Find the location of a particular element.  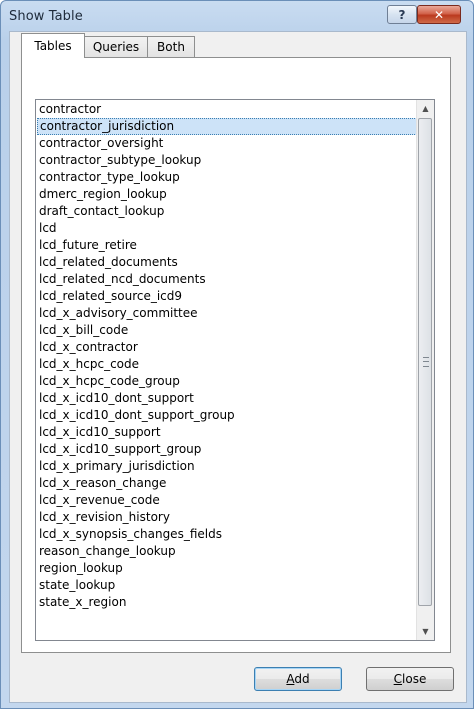

list-item: lcd_future_retire is located at coordinates (227, 245).